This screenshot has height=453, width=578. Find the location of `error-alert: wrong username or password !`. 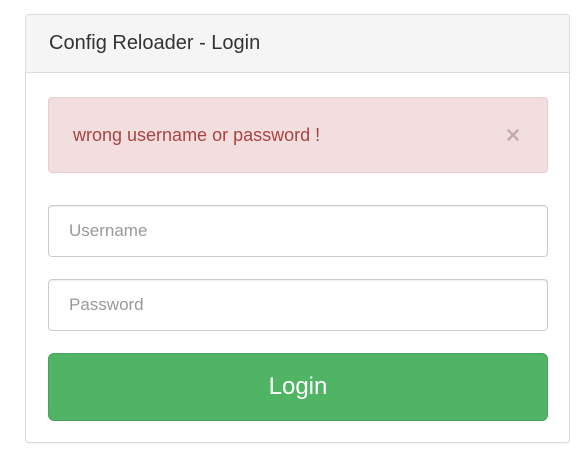

error-alert: wrong username or password ! is located at coordinates (298, 135).